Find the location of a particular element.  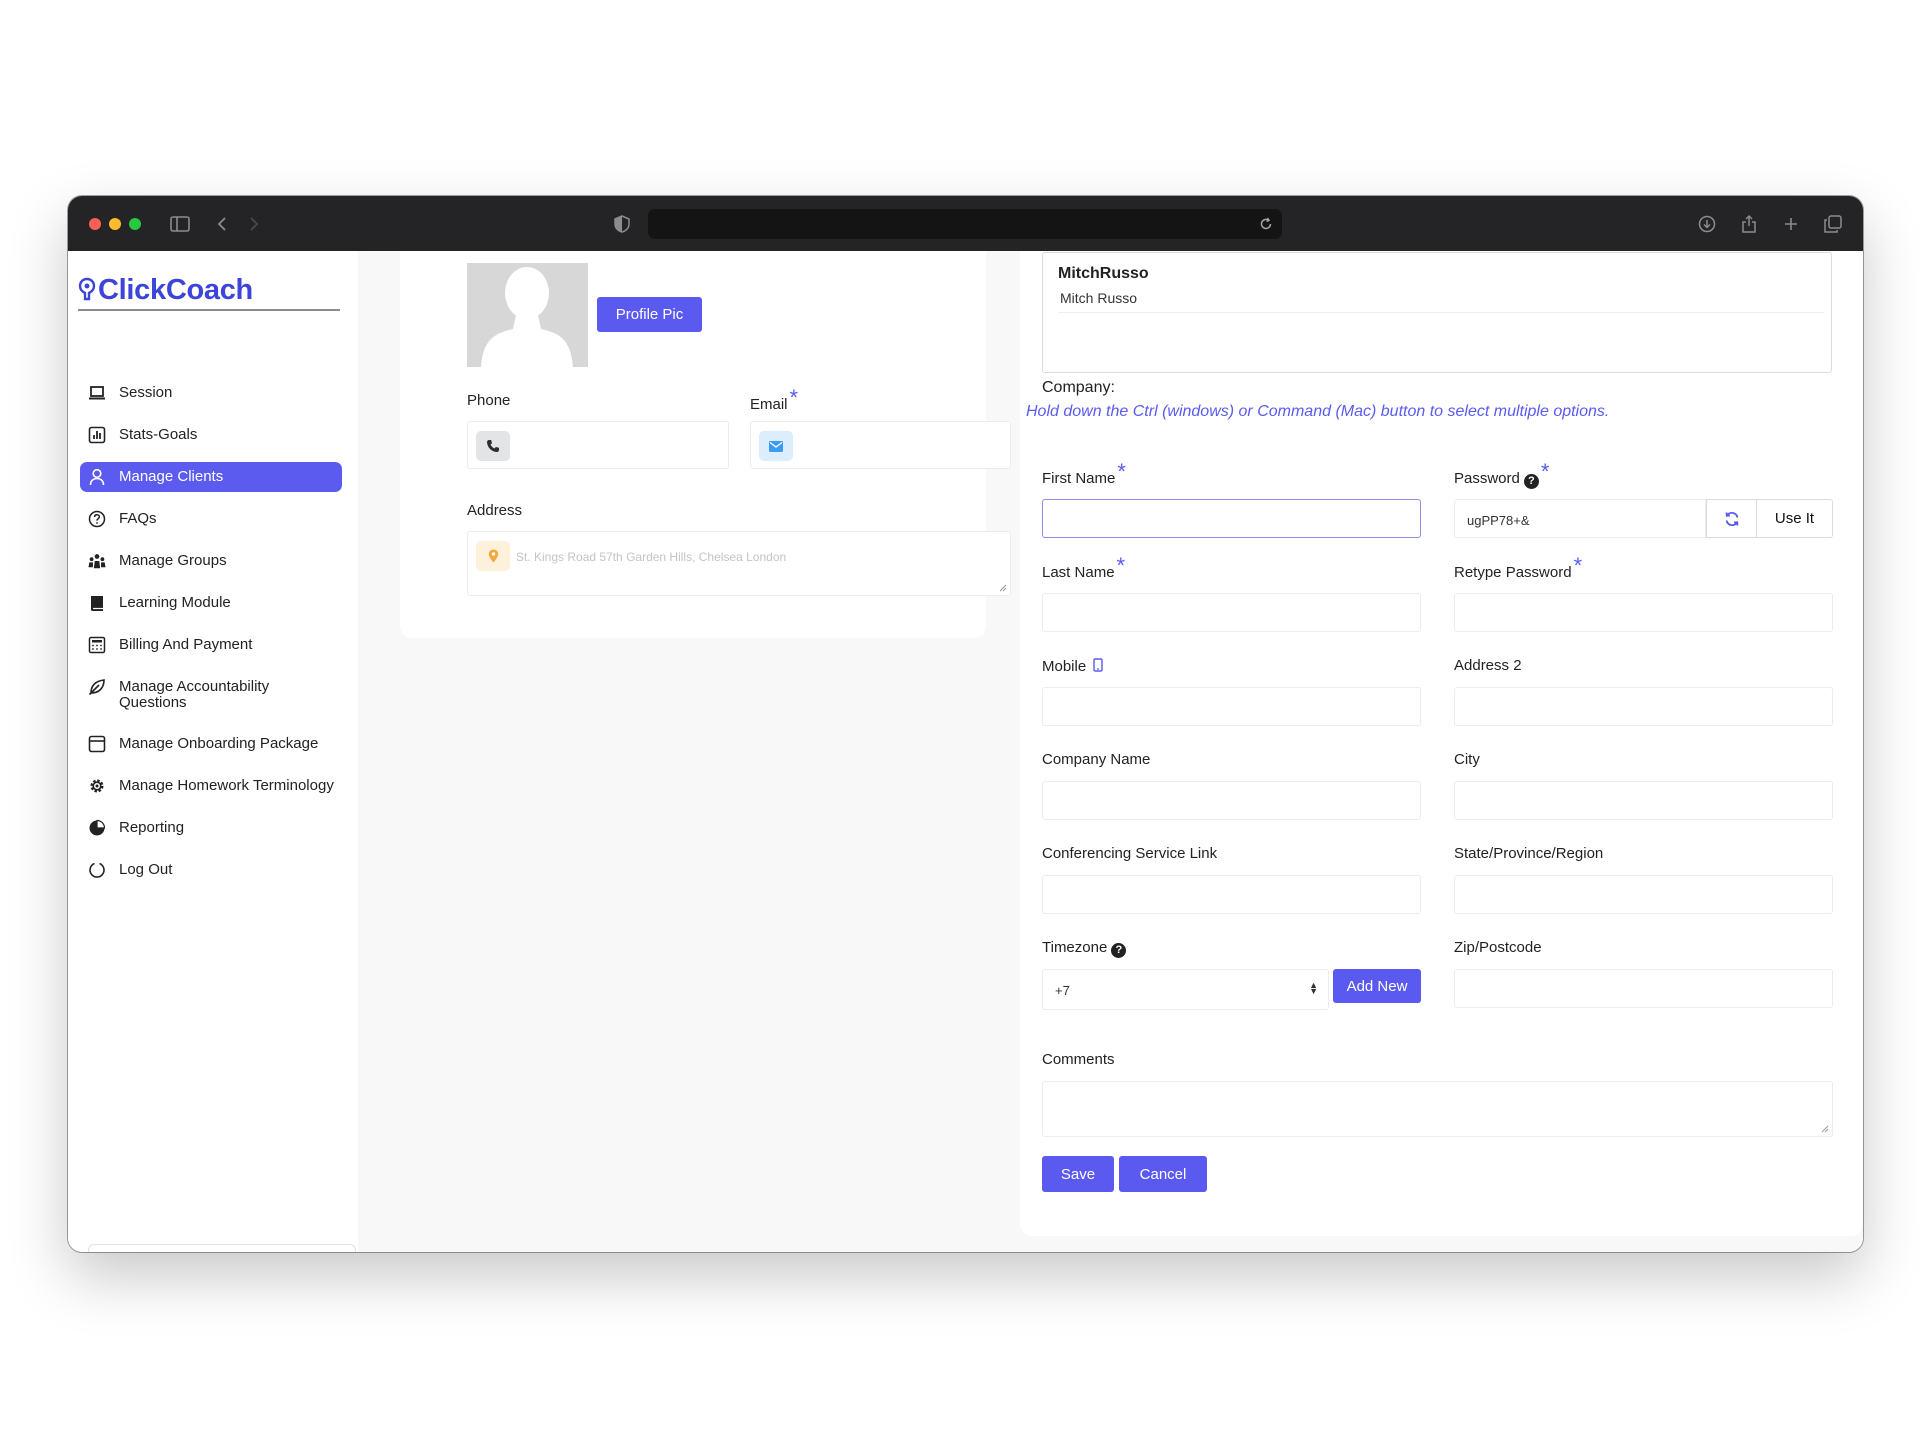

profile-pic-button: Profile Pic is located at coordinates (649, 314).